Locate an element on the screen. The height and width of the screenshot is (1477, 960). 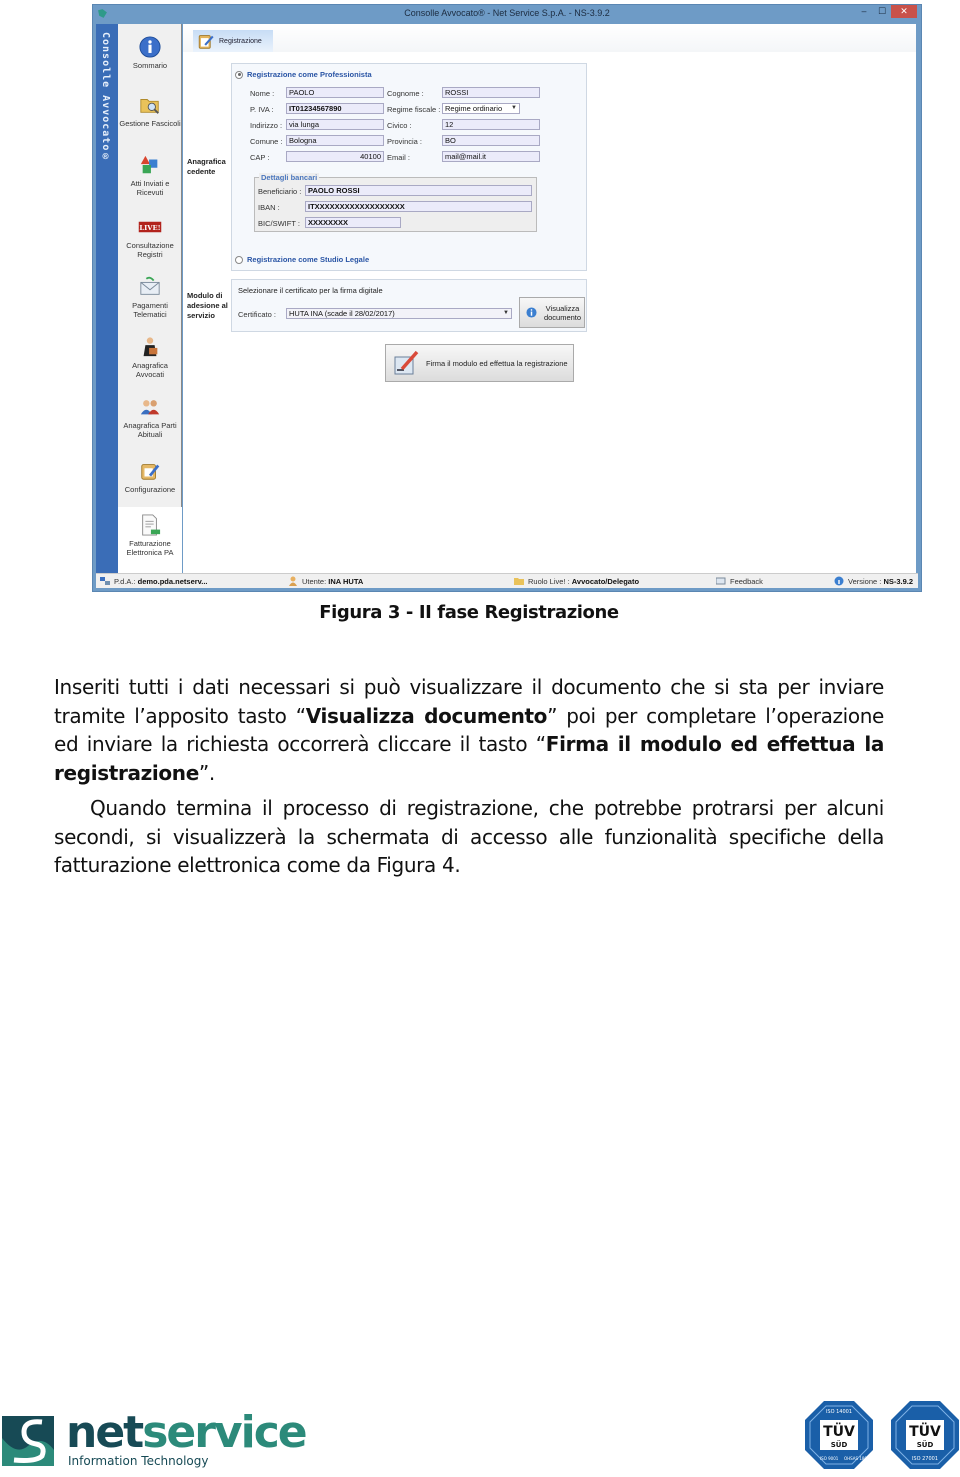
status-user: Utente: INA HUTA is located at coordinates (325, 581).